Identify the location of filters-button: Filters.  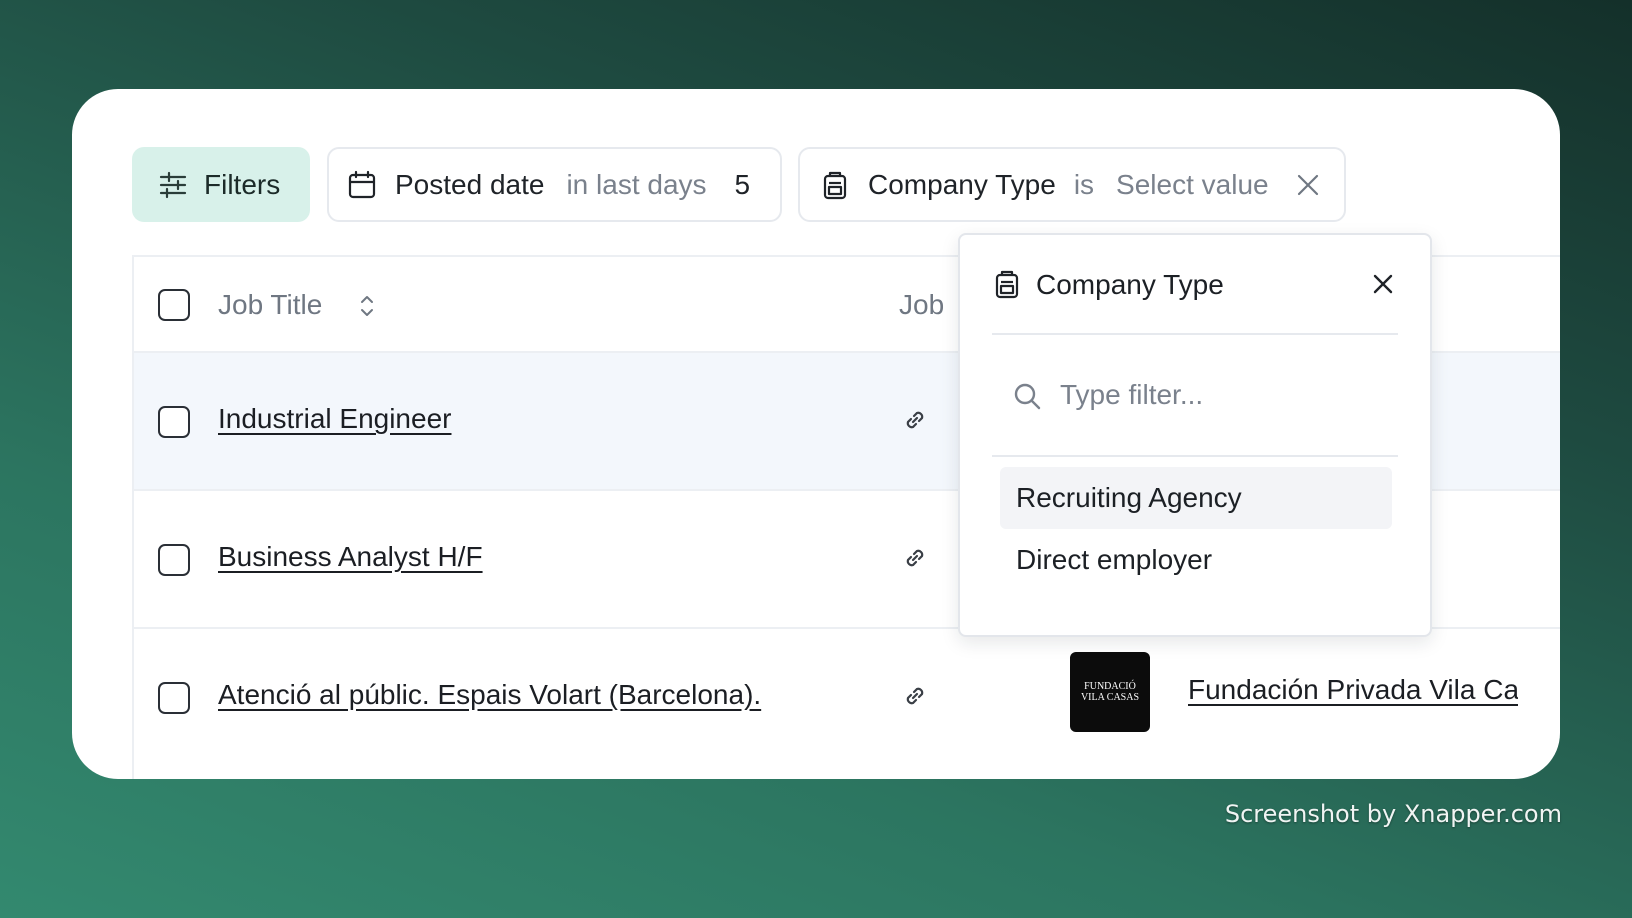
(221, 184).